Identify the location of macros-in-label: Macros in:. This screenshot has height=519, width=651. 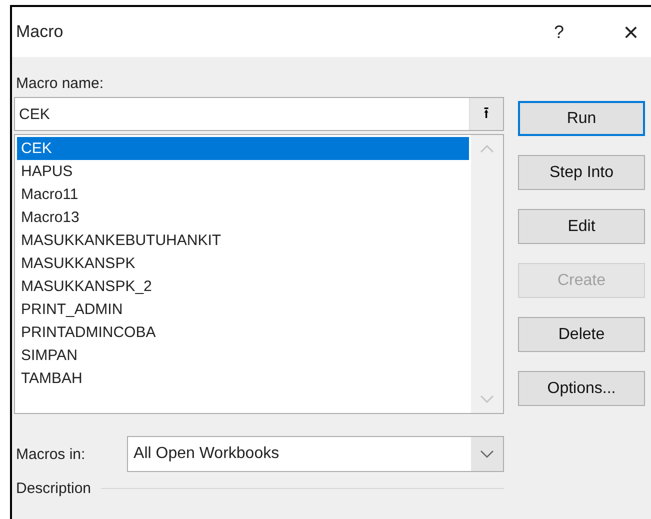
(50, 454).